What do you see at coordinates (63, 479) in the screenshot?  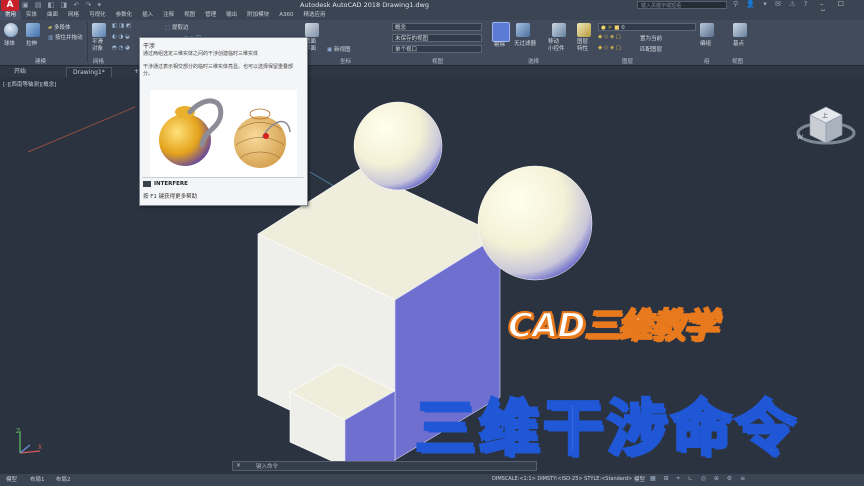 I see `tab-layout2: 布局2` at bounding box center [63, 479].